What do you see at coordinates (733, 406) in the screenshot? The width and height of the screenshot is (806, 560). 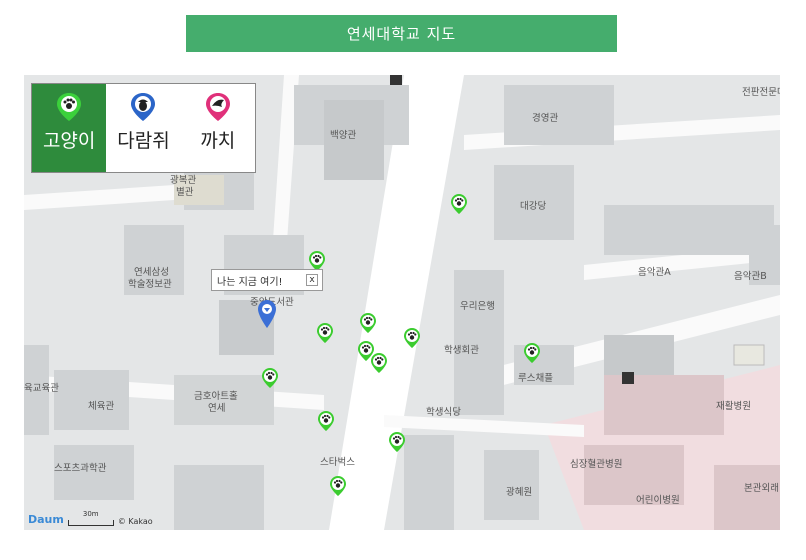 I see `map-label: 재활병원` at bounding box center [733, 406].